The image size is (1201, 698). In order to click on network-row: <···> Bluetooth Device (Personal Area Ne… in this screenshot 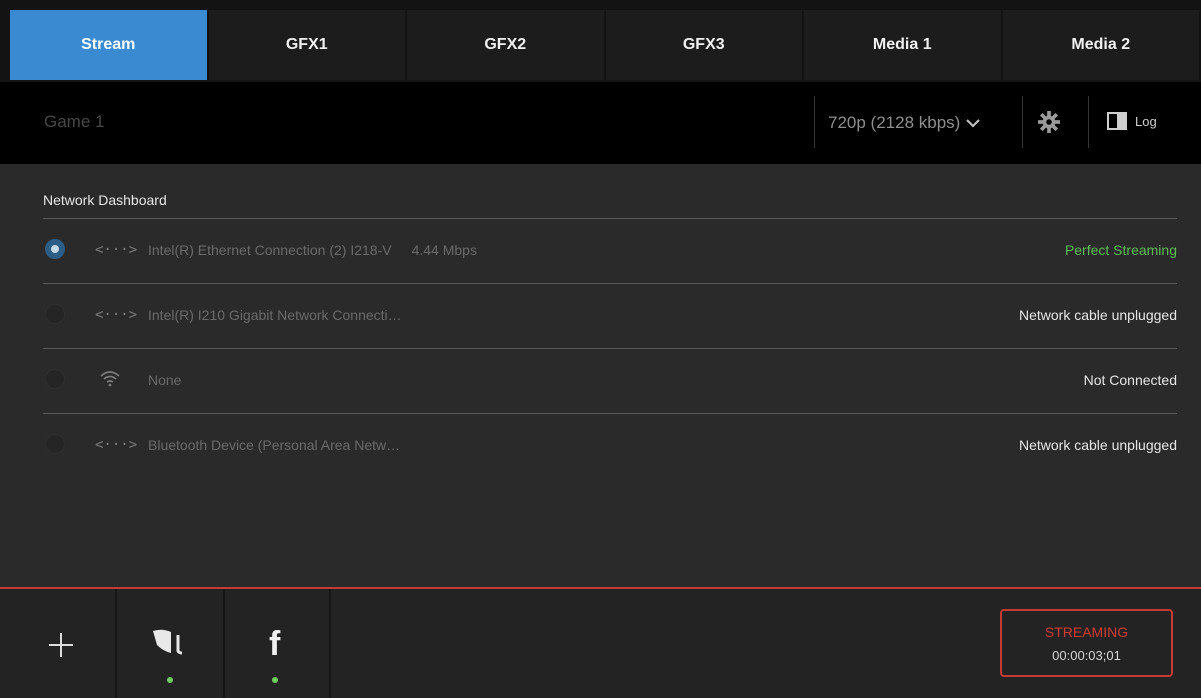, I will do `click(610, 445)`.